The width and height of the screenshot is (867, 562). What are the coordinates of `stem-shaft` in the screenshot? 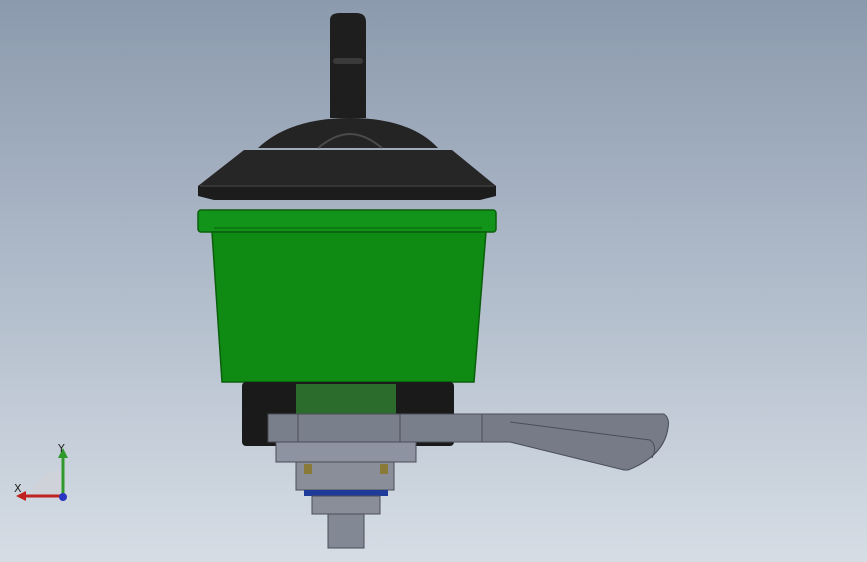 It's located at (346, 531).